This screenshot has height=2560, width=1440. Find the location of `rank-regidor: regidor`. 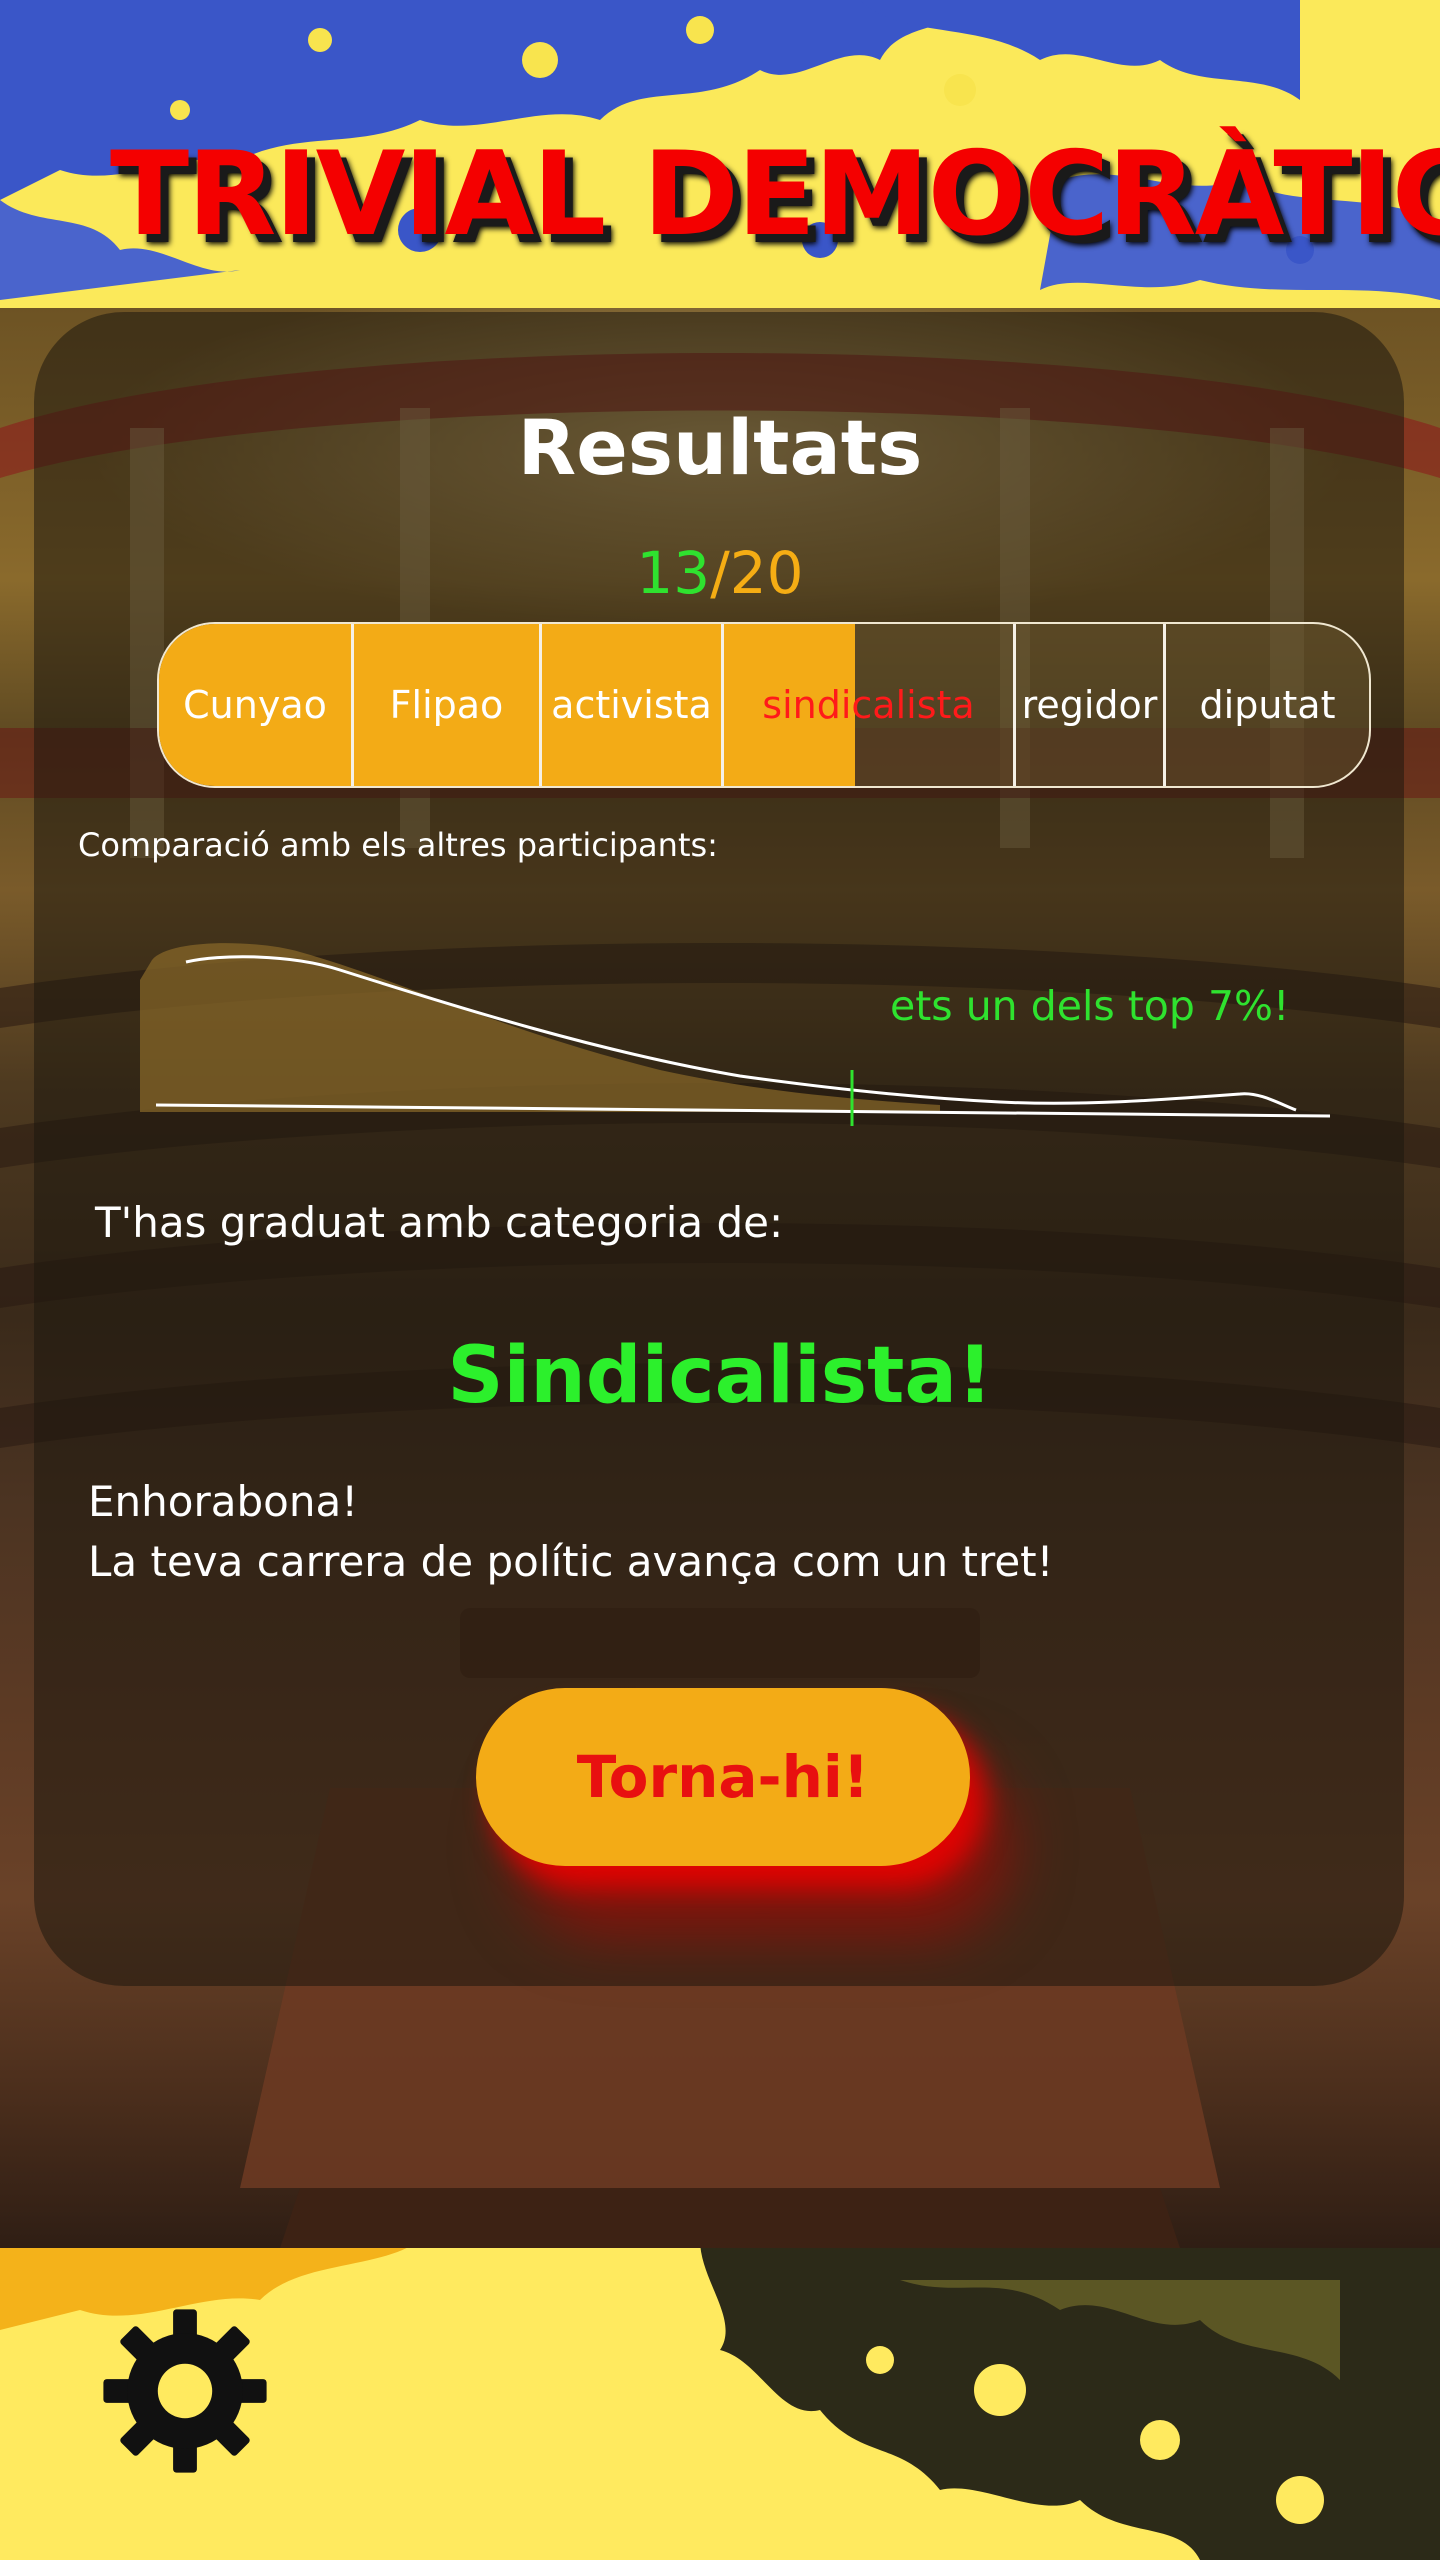

rank-regidor: regidor is located at coordinates (1089, 705).